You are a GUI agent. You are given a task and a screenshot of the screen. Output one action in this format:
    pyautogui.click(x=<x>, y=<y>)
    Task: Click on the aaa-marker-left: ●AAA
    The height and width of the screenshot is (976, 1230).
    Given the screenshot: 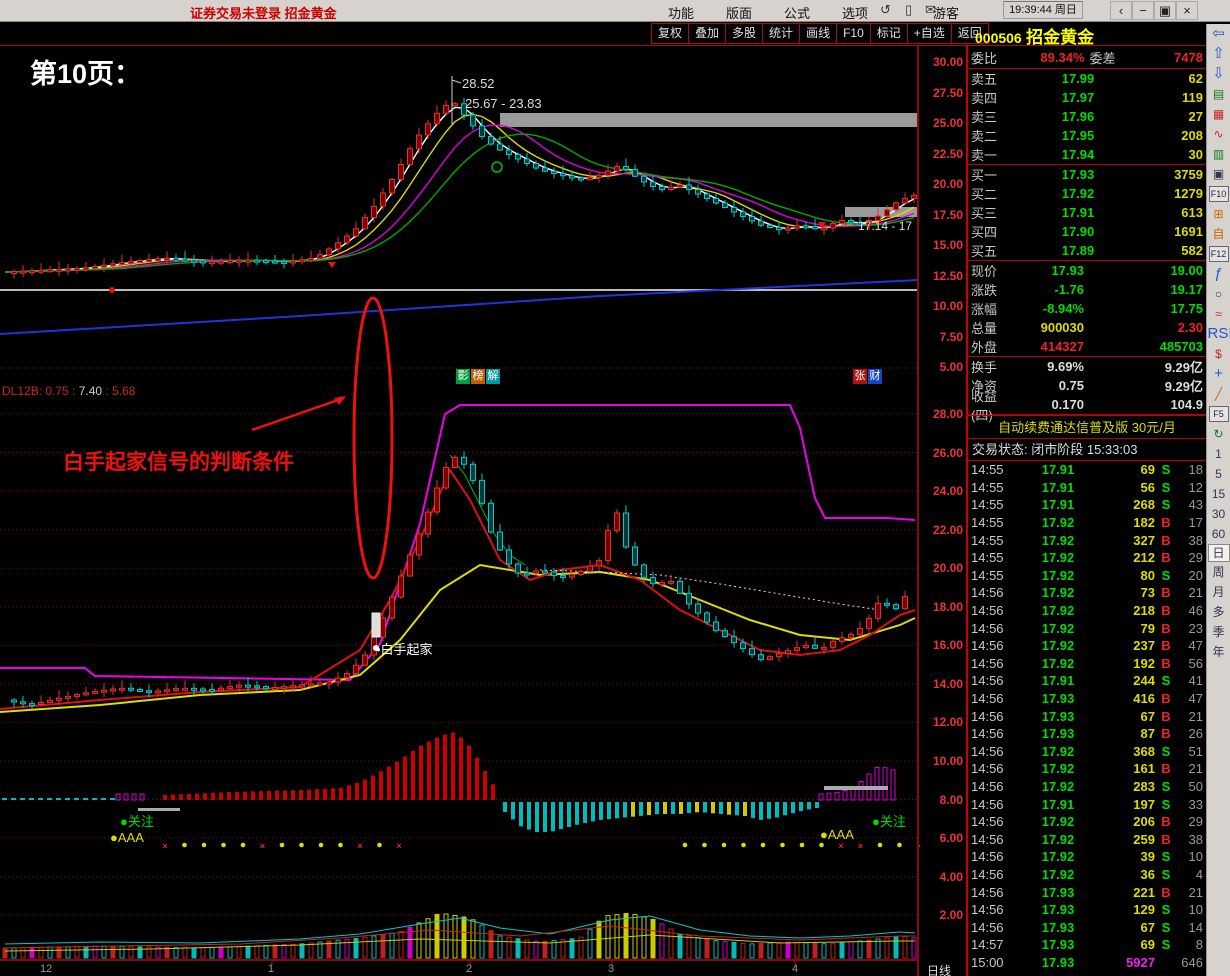 What is the action you would take?
    pyautogui.click(x=127, y=837)
    